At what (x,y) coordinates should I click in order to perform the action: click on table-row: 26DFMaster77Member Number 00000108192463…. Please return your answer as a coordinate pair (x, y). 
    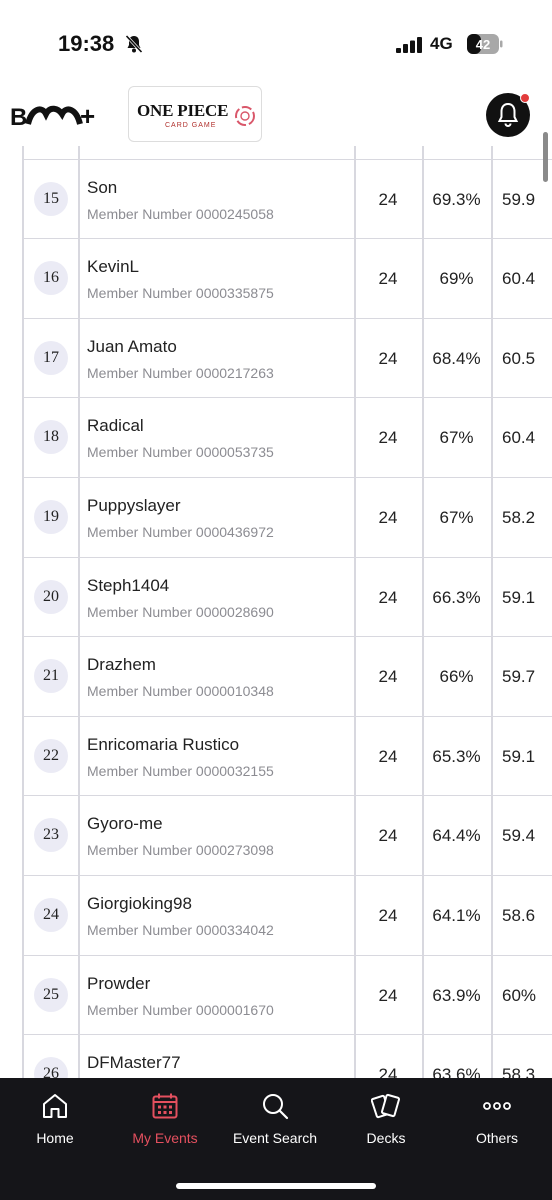
    Looking at the image, I should click on (287, 1056).